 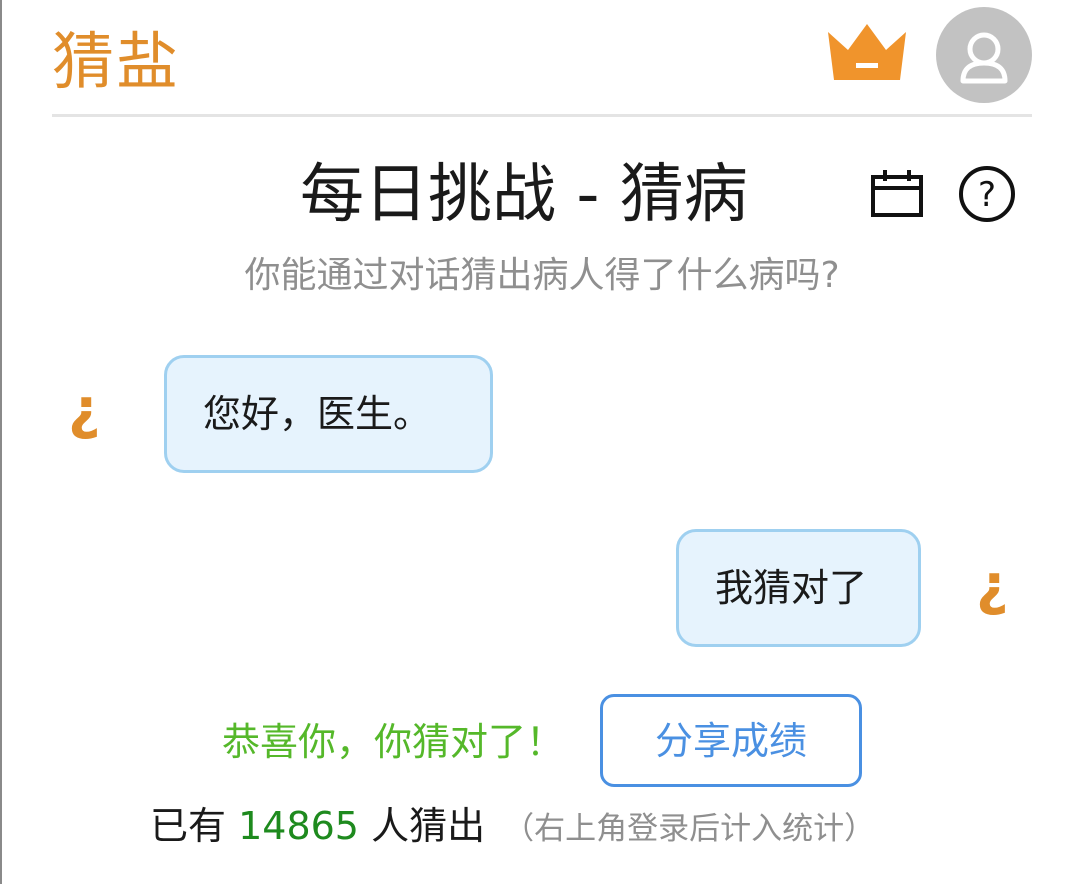 I want to click on user-message-bubble: 我猜对了, so click(x=798, y=588).